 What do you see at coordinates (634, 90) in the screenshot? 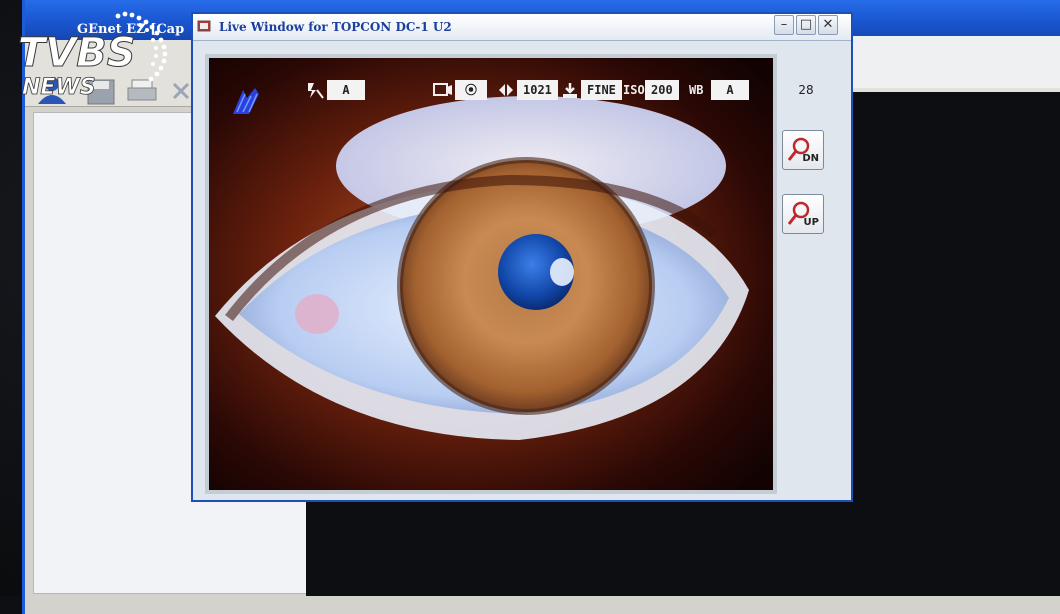
I see `iso-label: ISO` at bounding box center [634, 90].